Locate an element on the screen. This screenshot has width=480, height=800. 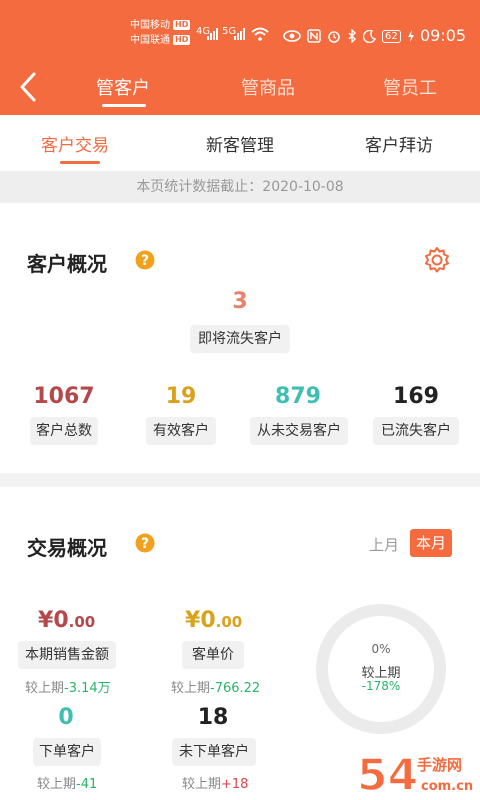
ring-percent: 0% is located at coordinates (381, 649).